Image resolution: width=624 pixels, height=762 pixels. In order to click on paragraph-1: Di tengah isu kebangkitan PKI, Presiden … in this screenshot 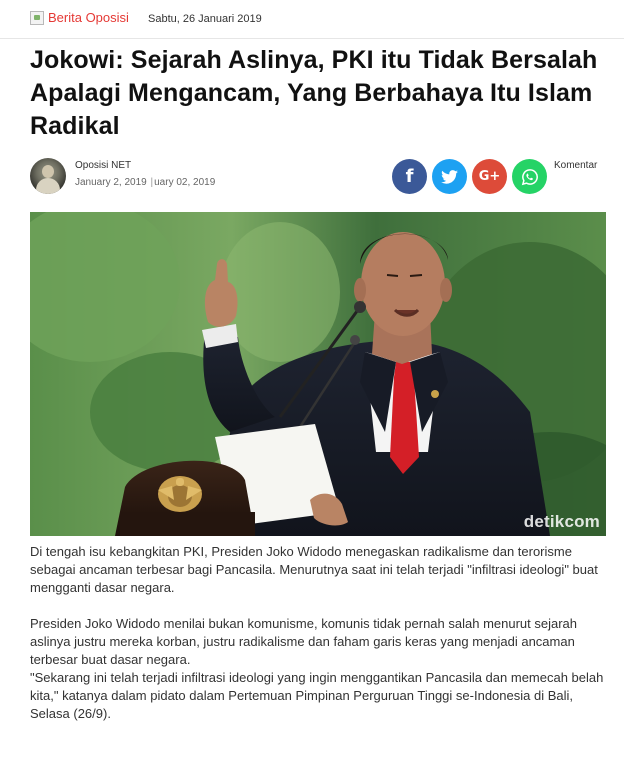, I will do `click(314, 569)`.